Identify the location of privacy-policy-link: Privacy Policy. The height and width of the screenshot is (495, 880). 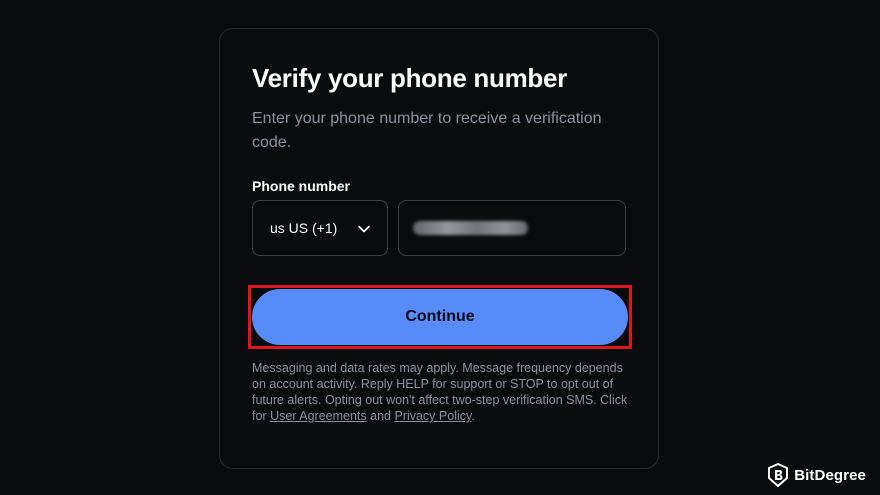
(432, 416).